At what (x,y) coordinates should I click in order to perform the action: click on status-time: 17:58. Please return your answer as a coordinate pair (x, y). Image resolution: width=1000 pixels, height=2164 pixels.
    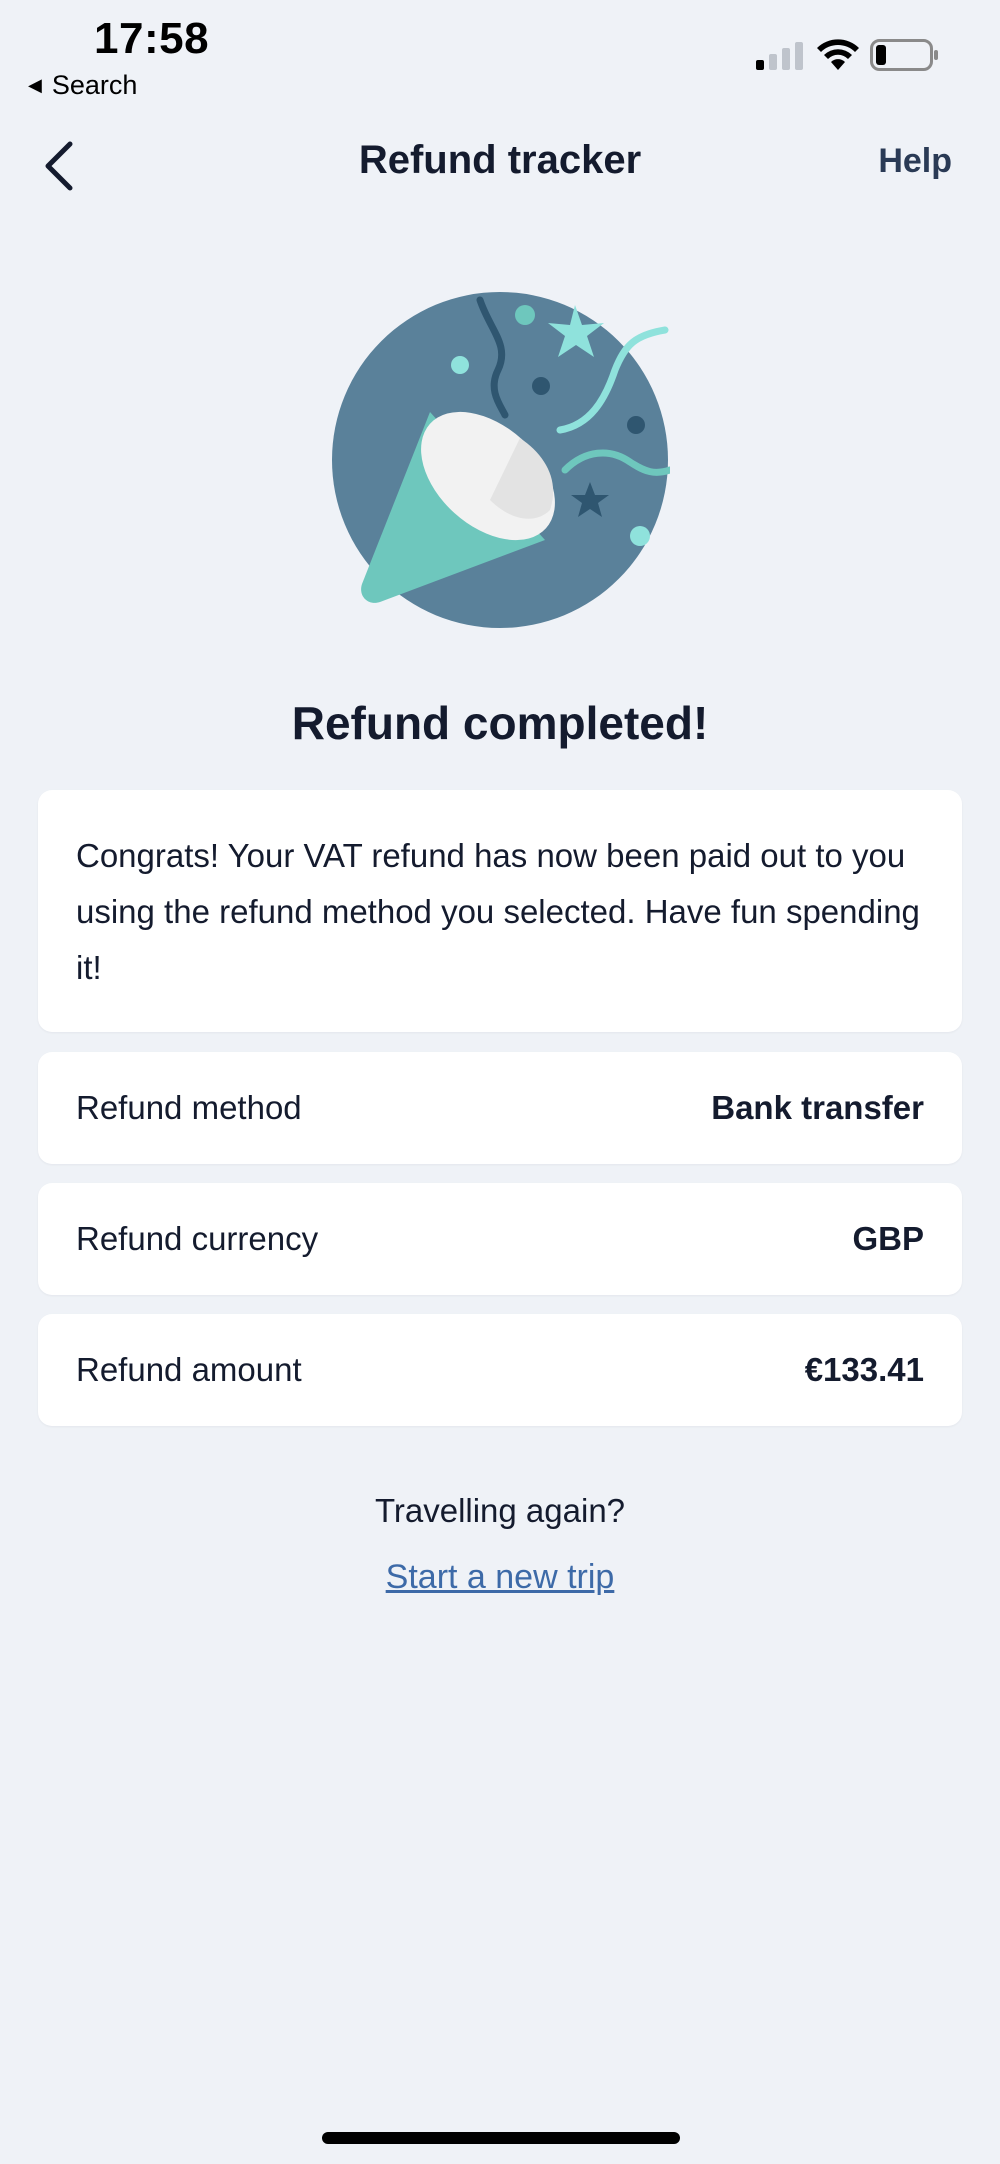
    Looking at the image, I should click on (152, 38).